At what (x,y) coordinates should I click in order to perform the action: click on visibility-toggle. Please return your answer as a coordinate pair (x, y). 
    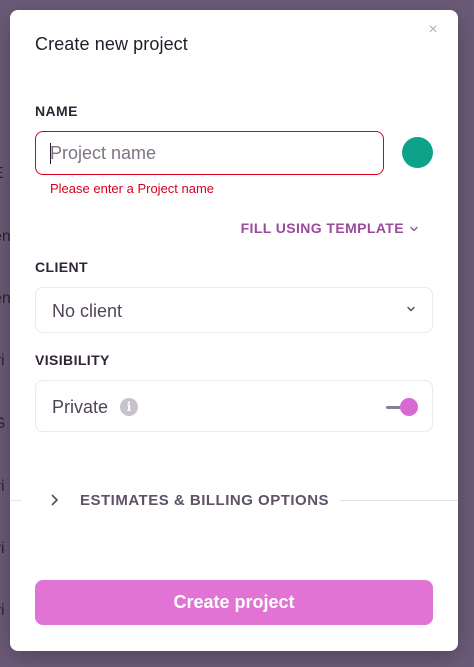
    Looking at the image, I should click on (402, 407).